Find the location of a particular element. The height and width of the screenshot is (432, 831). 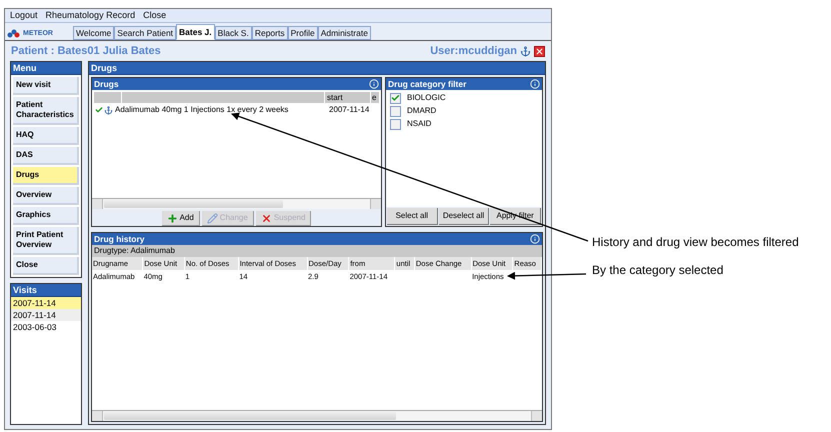

menu-bar-item: Close is located at coordinates (154, 15).